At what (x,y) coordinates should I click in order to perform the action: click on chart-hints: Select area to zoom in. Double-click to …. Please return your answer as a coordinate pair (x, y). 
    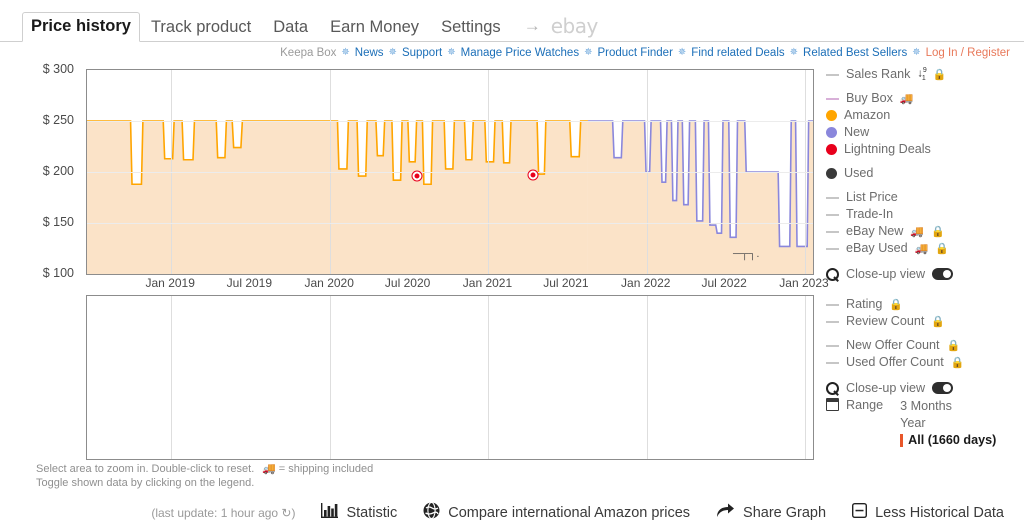
    Looking at the image, I should click on (145, 476).